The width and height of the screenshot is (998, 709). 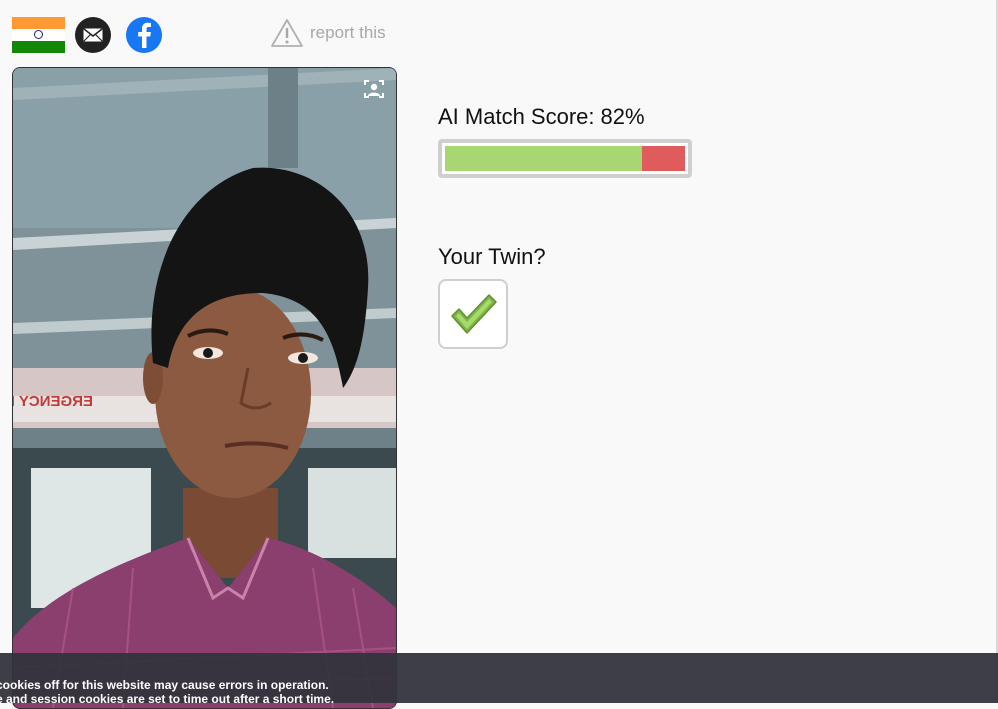 What do you see at coordinates (492, 256) in the screenshot?
I see `twin-question: Your Twin?` at bounding box center [492, 256].